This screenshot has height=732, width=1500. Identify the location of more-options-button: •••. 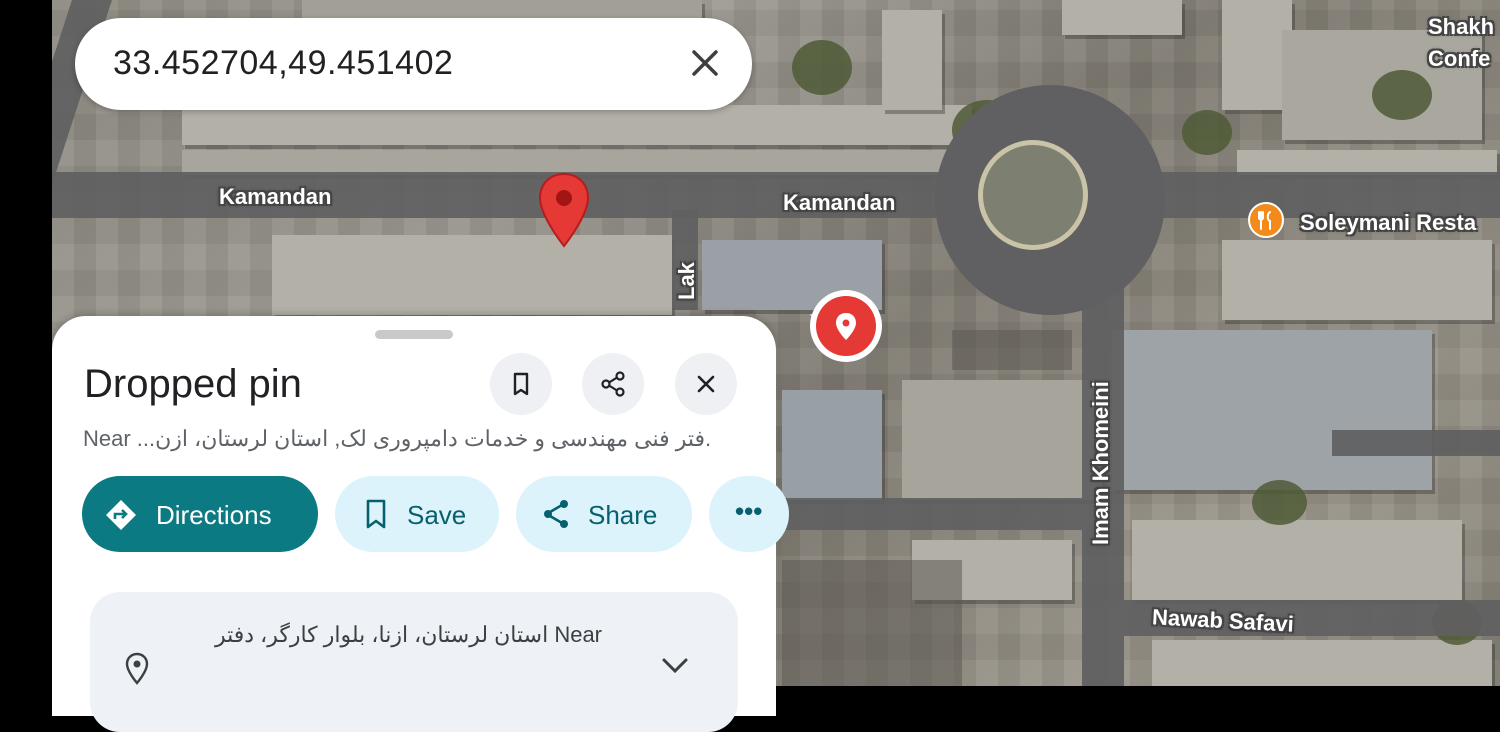
(749, 514).